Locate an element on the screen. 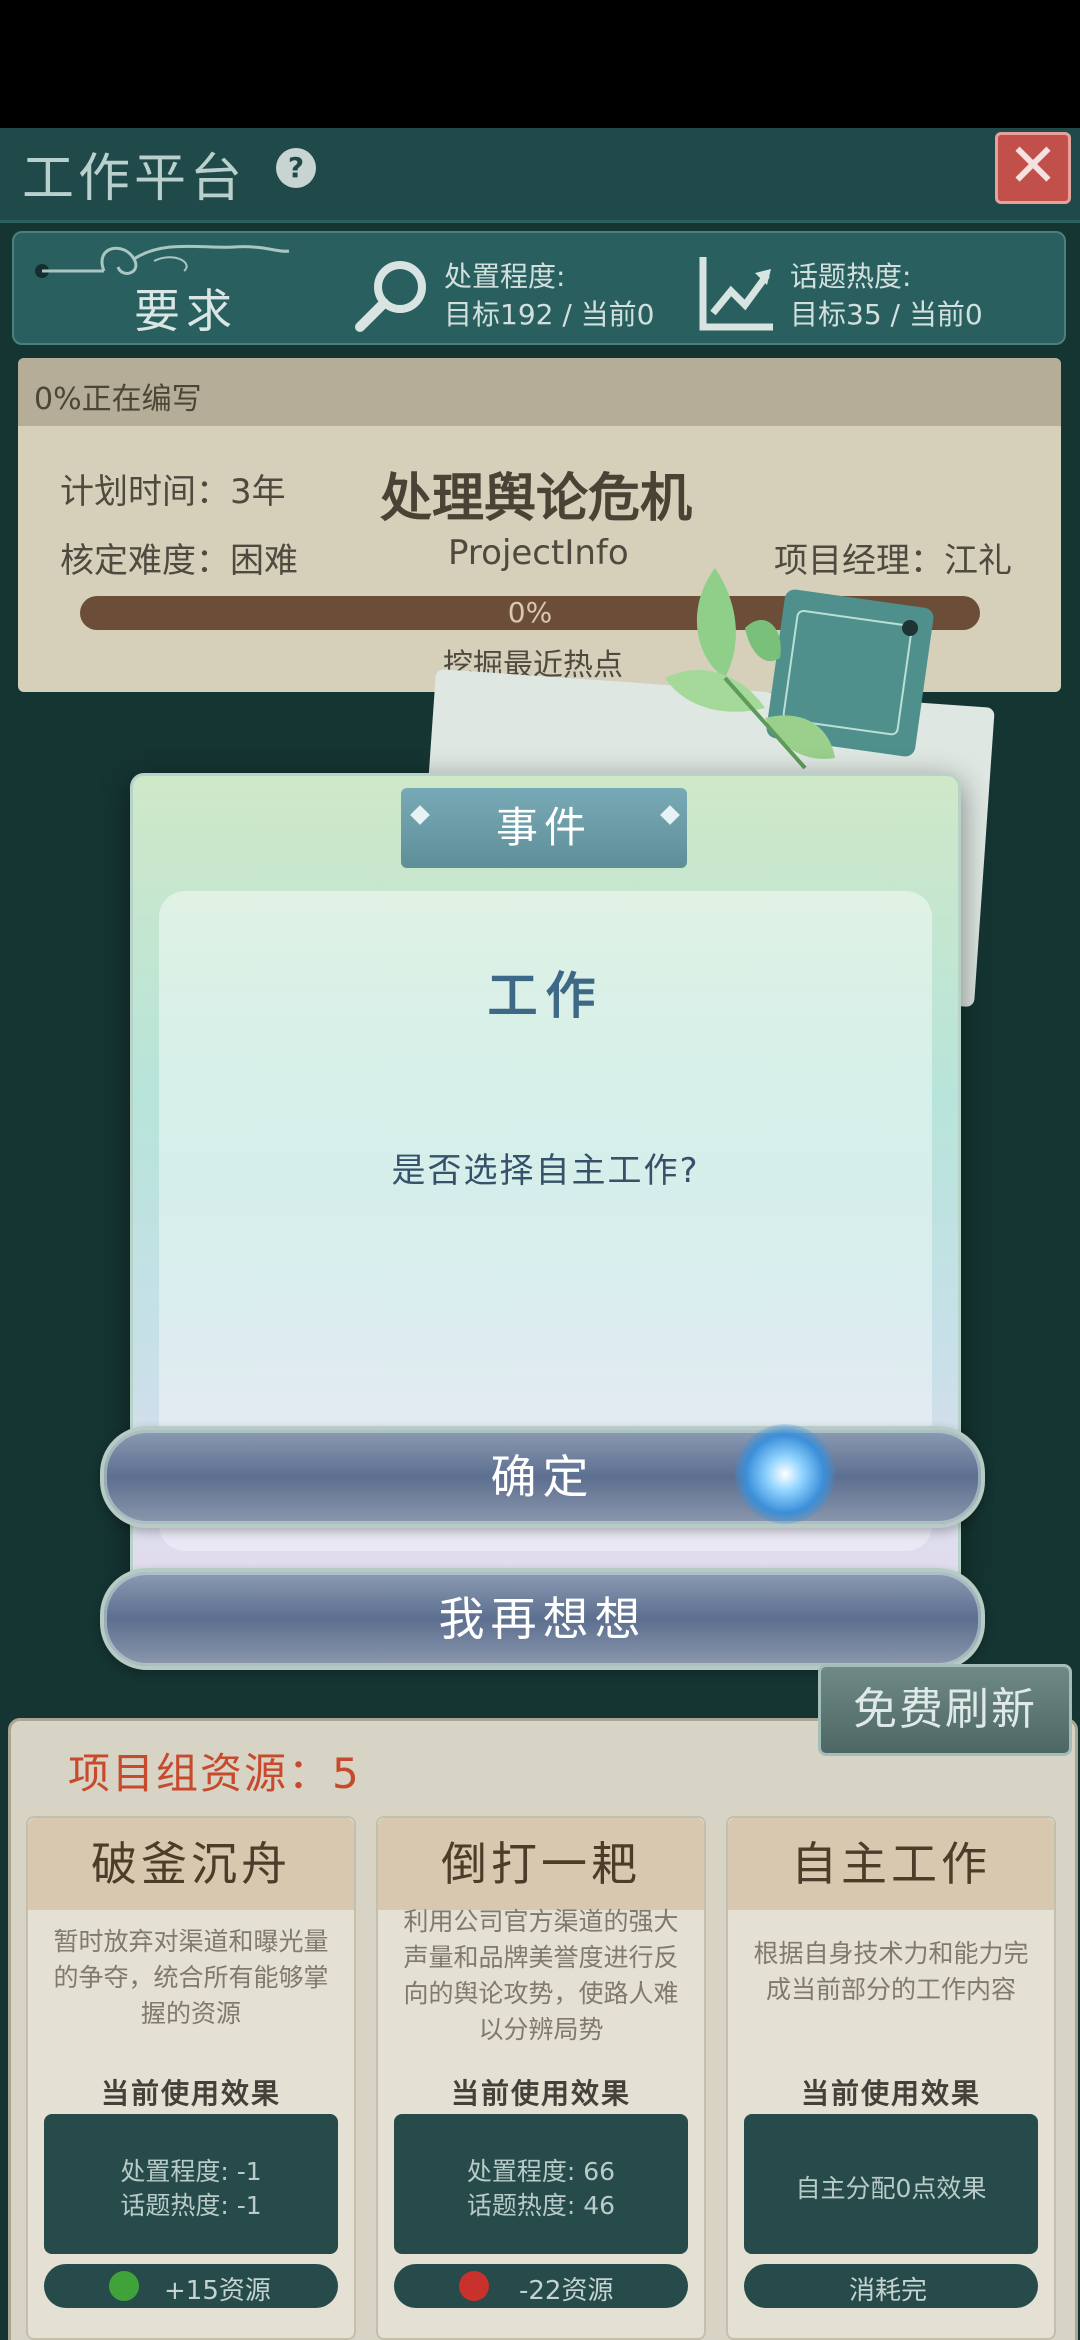 This screenshot has height=2340, width=1080. handling-value: 目标192 / 当前0 is located at coordinates (549, 314).